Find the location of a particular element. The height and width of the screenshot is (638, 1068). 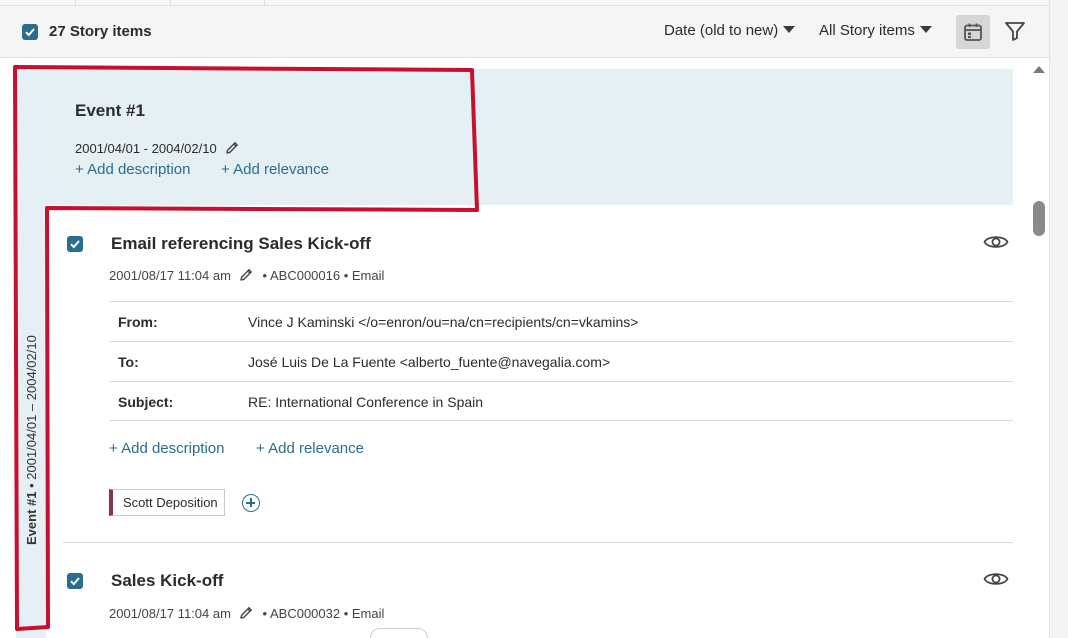

event-title: Event #1 is located at coordinates (110, 110).